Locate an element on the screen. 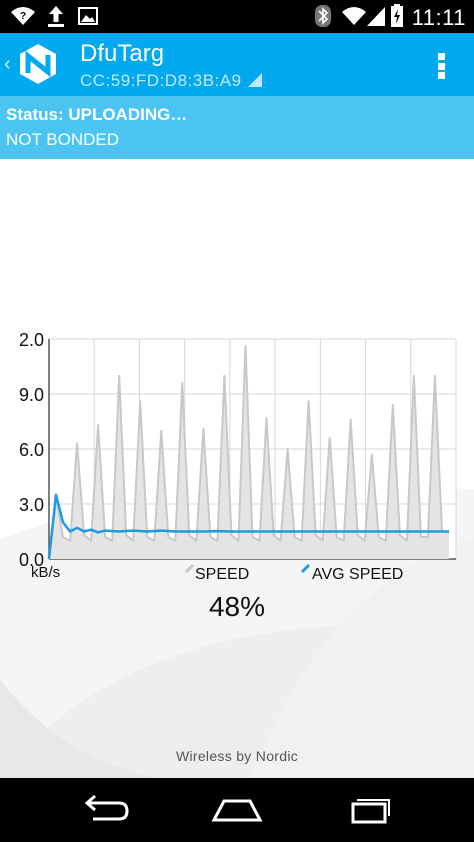 The width and height of the screenshot is (474, 842). wifi-question-icon: ? is located at coordinates (23, 16).